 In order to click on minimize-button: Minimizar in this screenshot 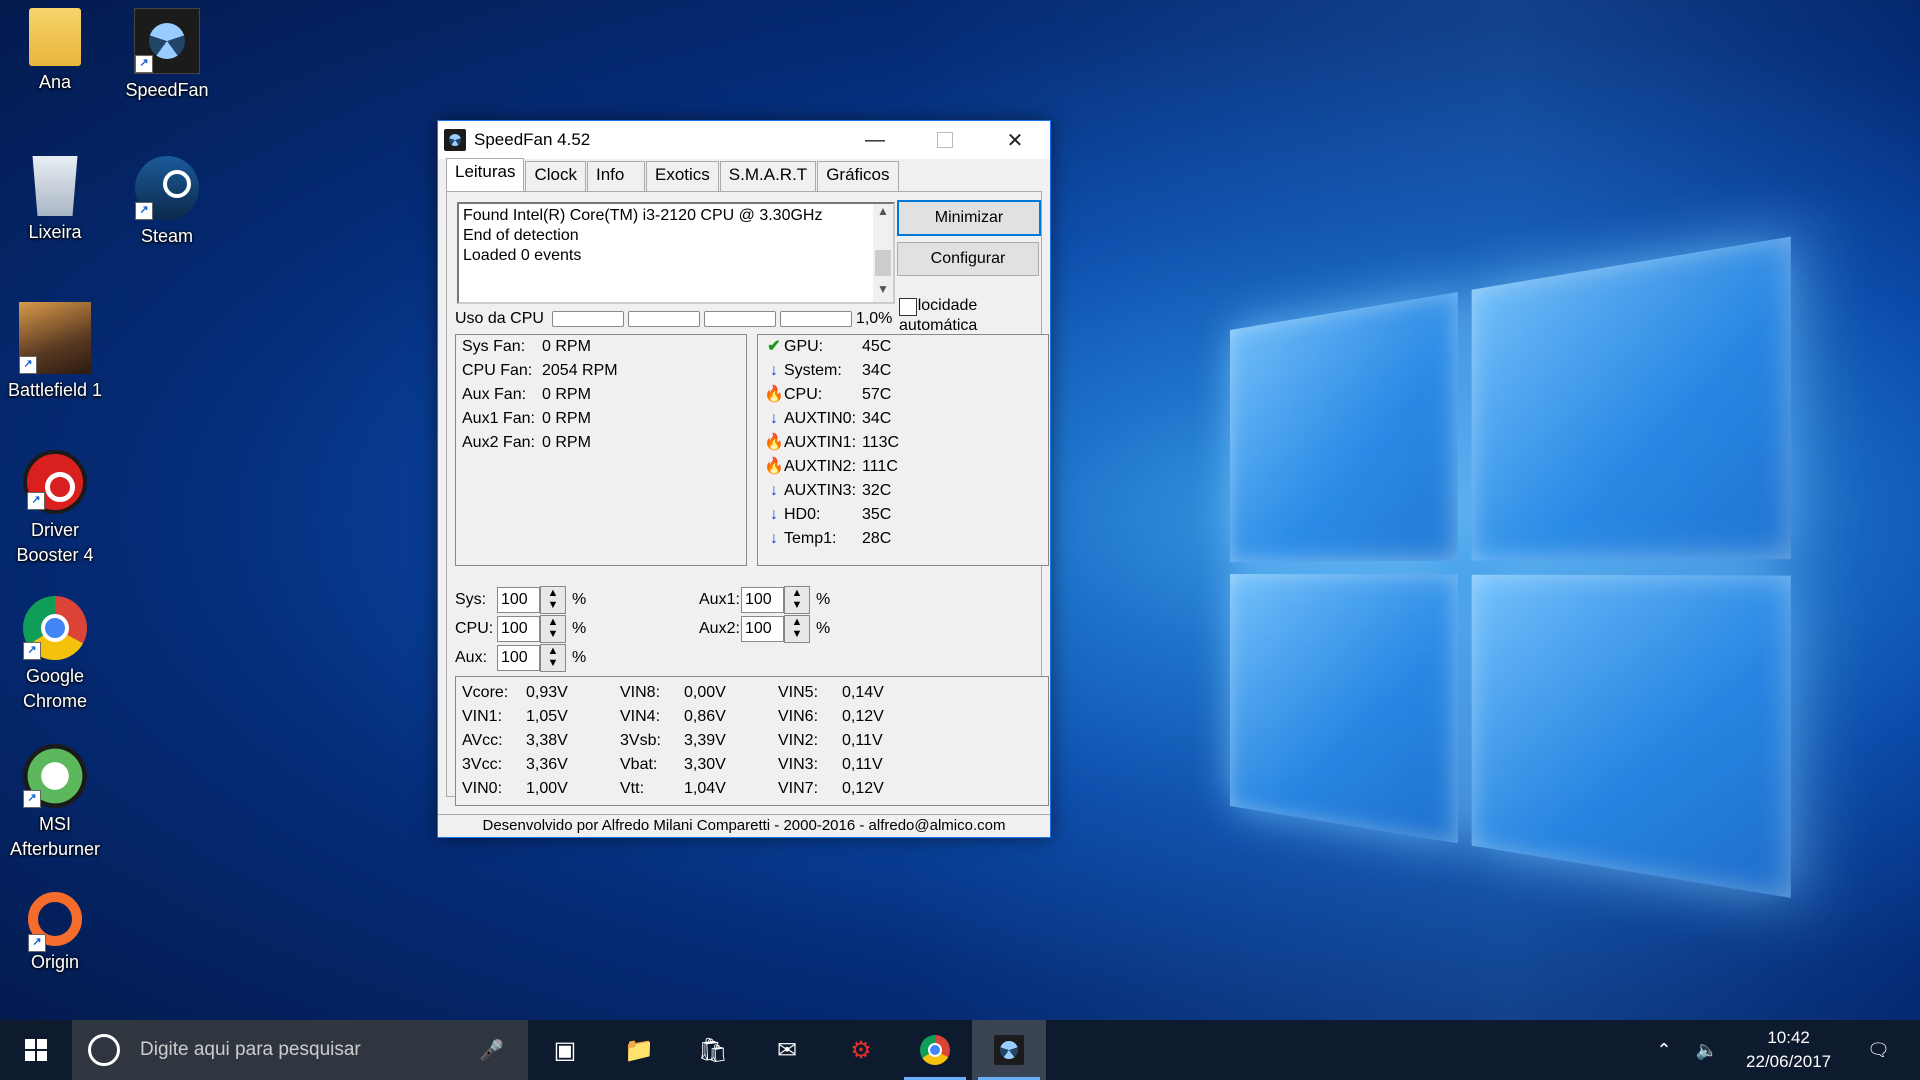, I will do `click(969, 218)`.